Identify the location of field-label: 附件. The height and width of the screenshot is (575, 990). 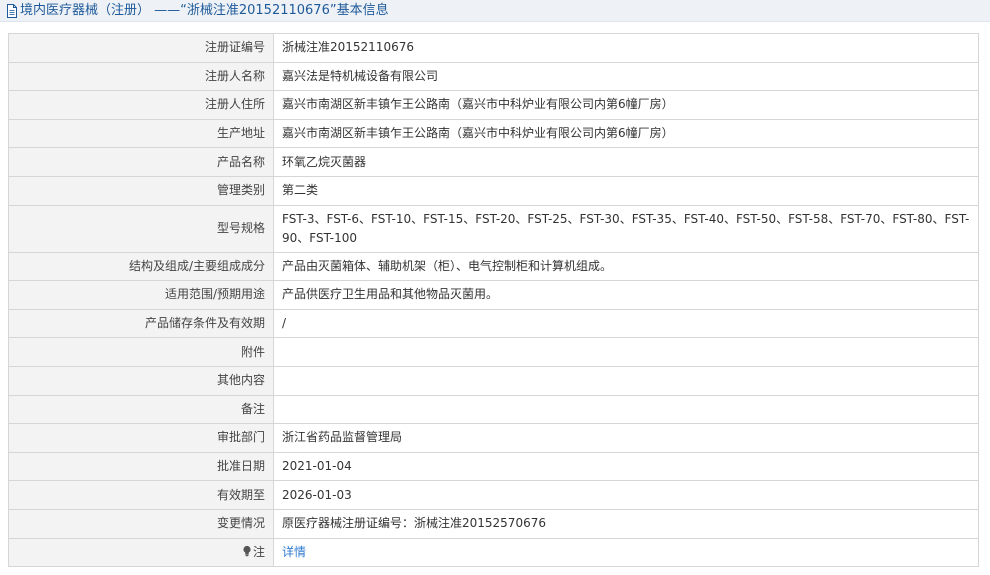
(141, 352).